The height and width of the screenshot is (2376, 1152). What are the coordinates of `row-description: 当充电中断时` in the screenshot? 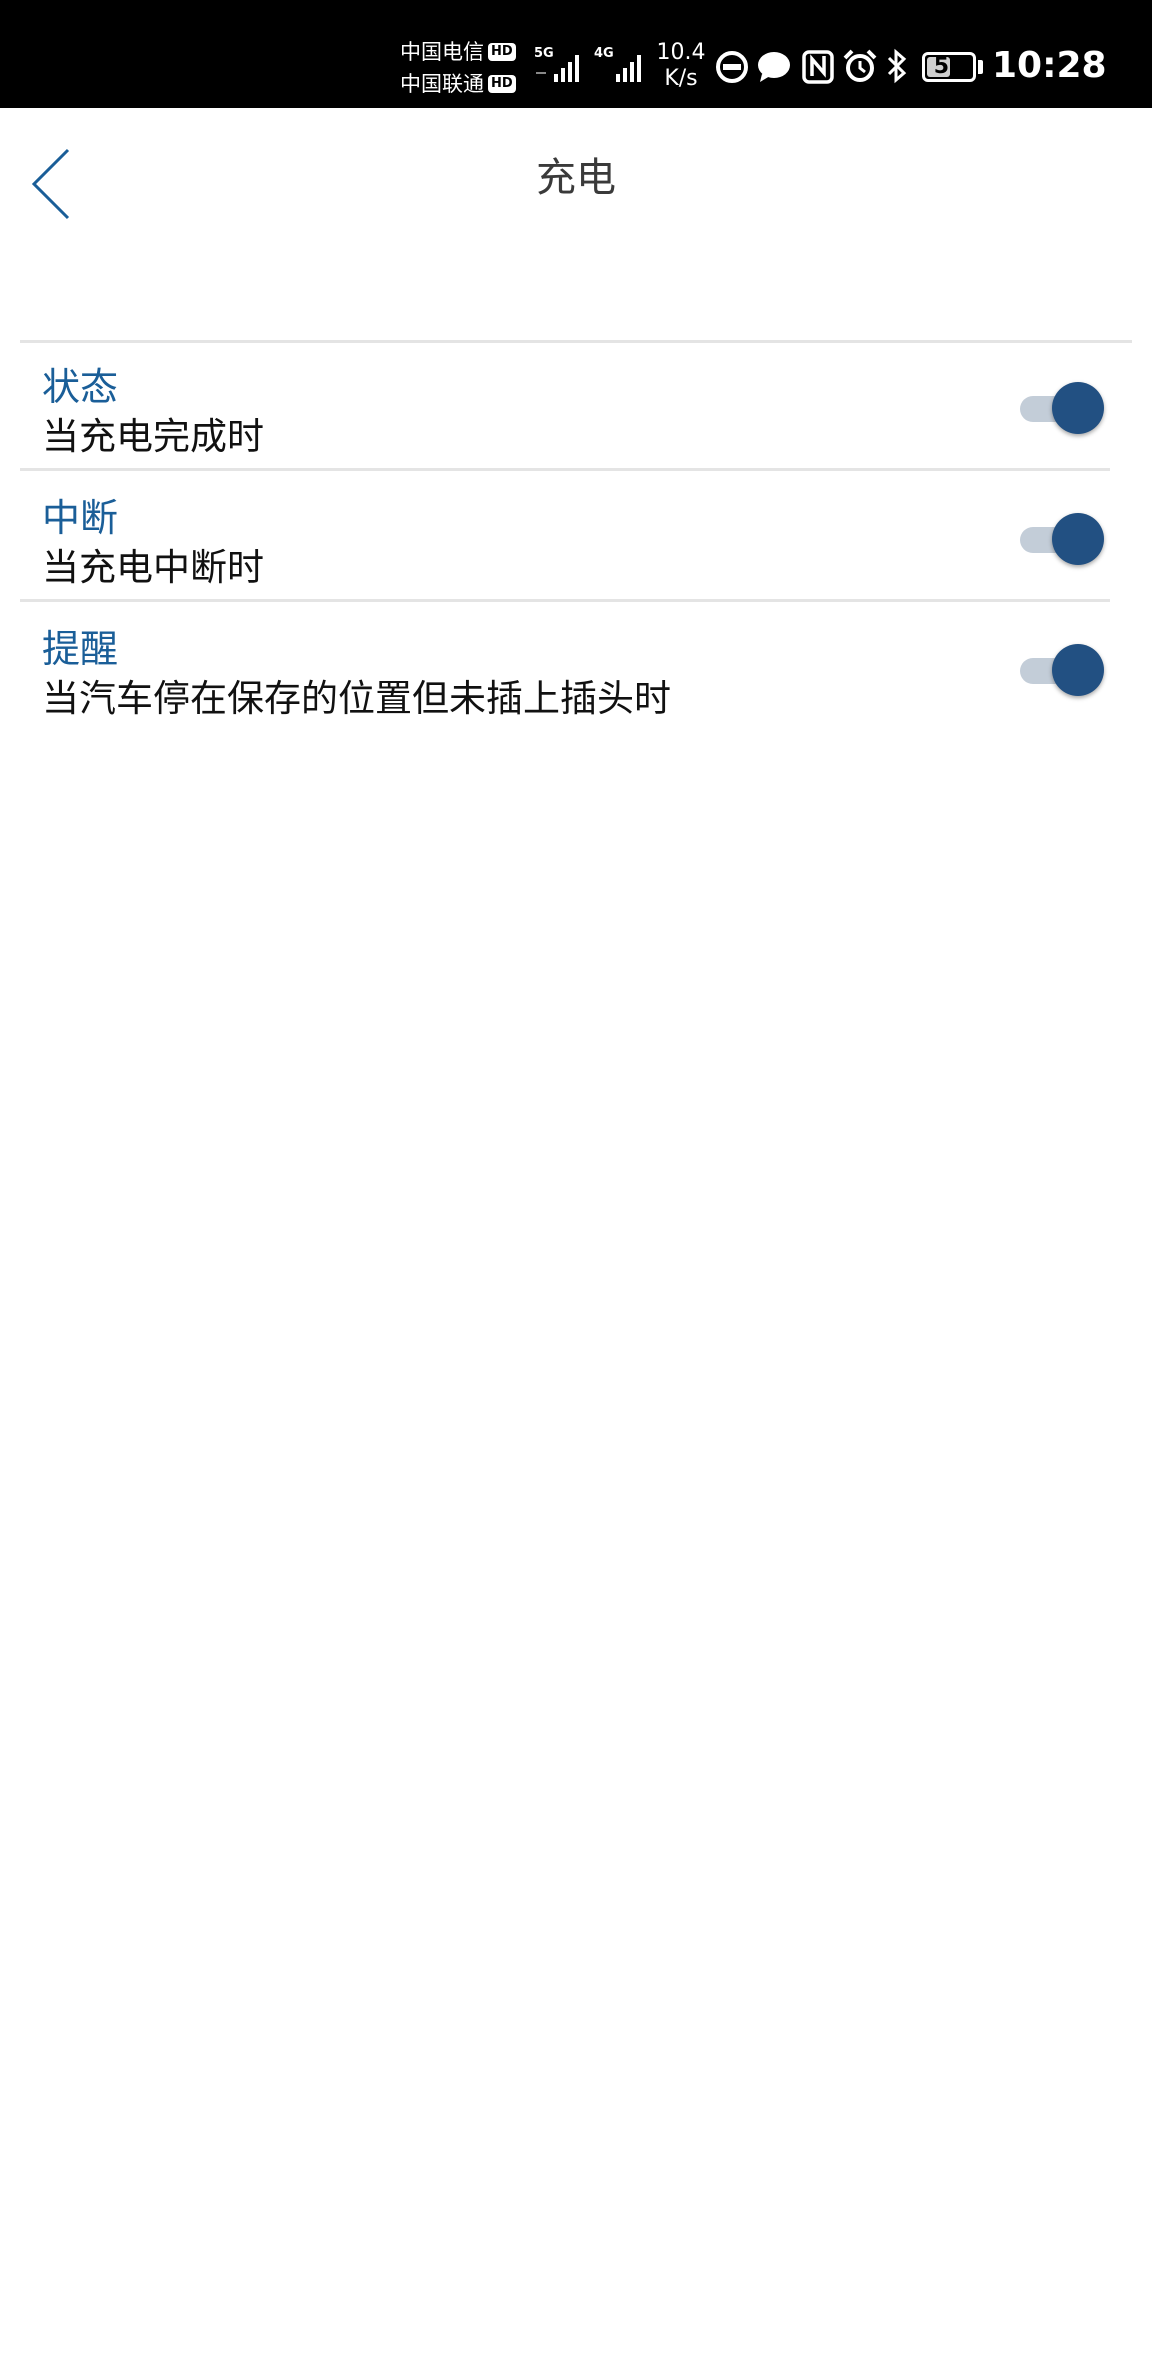 It's located at (153, 567).